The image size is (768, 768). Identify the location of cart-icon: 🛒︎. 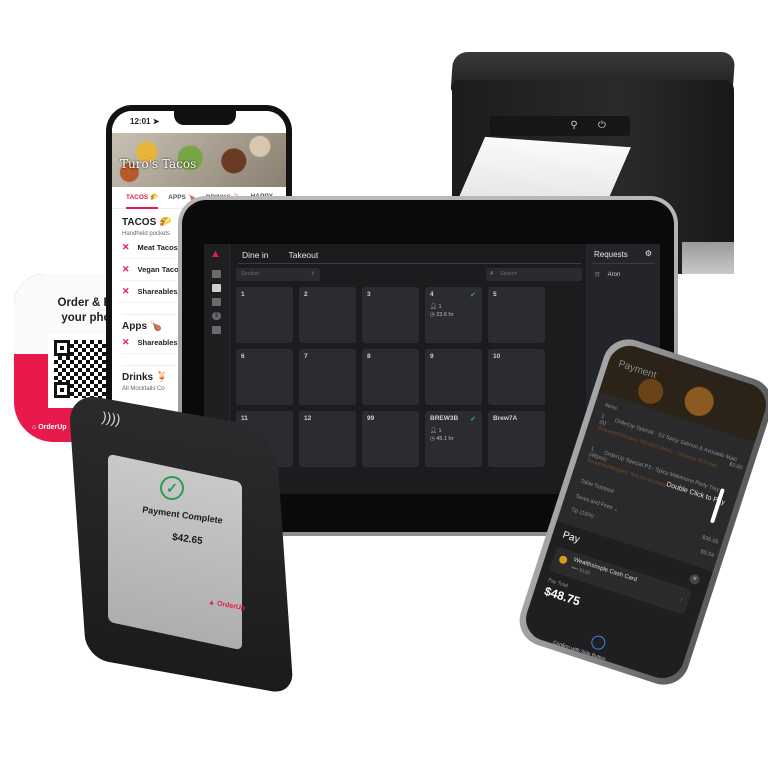
(598, 275).